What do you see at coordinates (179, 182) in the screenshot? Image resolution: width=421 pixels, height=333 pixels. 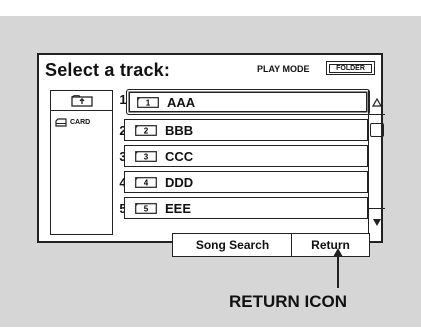 I see `track-name: DDD` at bounding box center [179, 182].